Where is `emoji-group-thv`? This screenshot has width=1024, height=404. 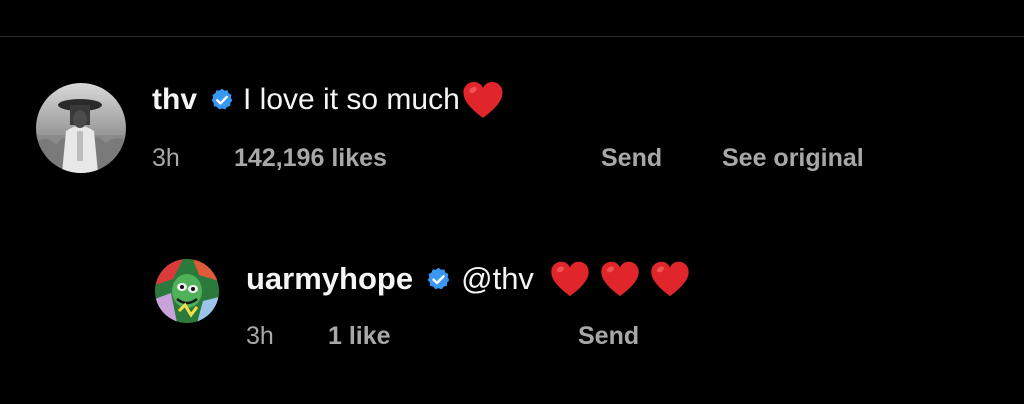 emoji-group-thv is located at coordinates (483, 100).